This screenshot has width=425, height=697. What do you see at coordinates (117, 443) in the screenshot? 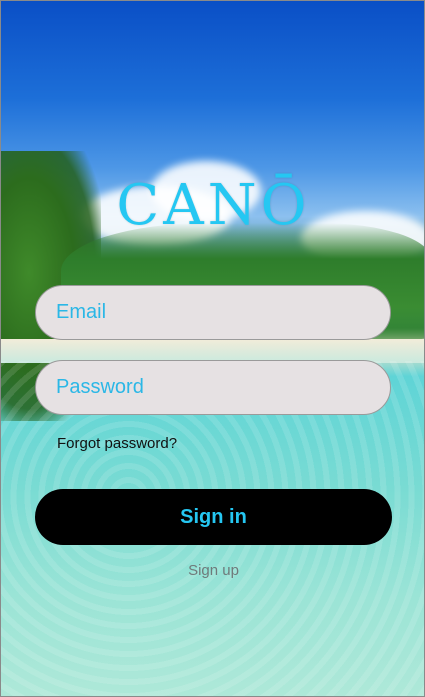
I see `forgot-password-link: Forgot password?` at bounding box center [117, 443].